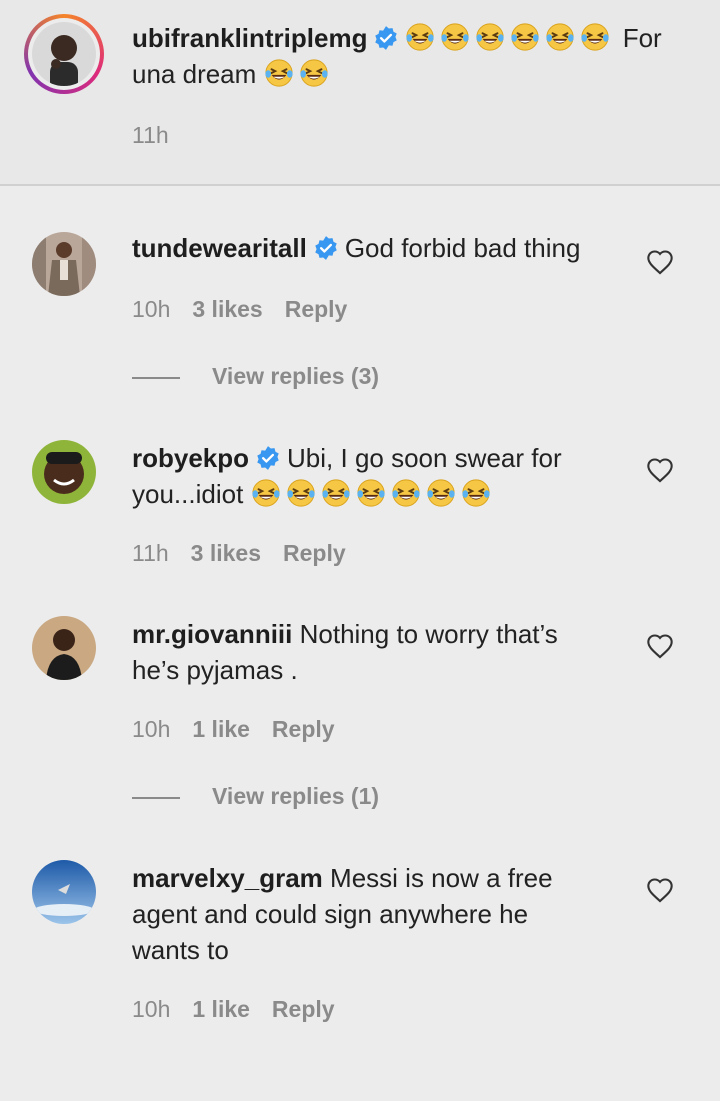 Image resolution: width=720 pixels, height=1101 pixels. Describe the element at coordinates (194, 74) in the screenshot. I see `caption-text-part2: una dream` at that location.